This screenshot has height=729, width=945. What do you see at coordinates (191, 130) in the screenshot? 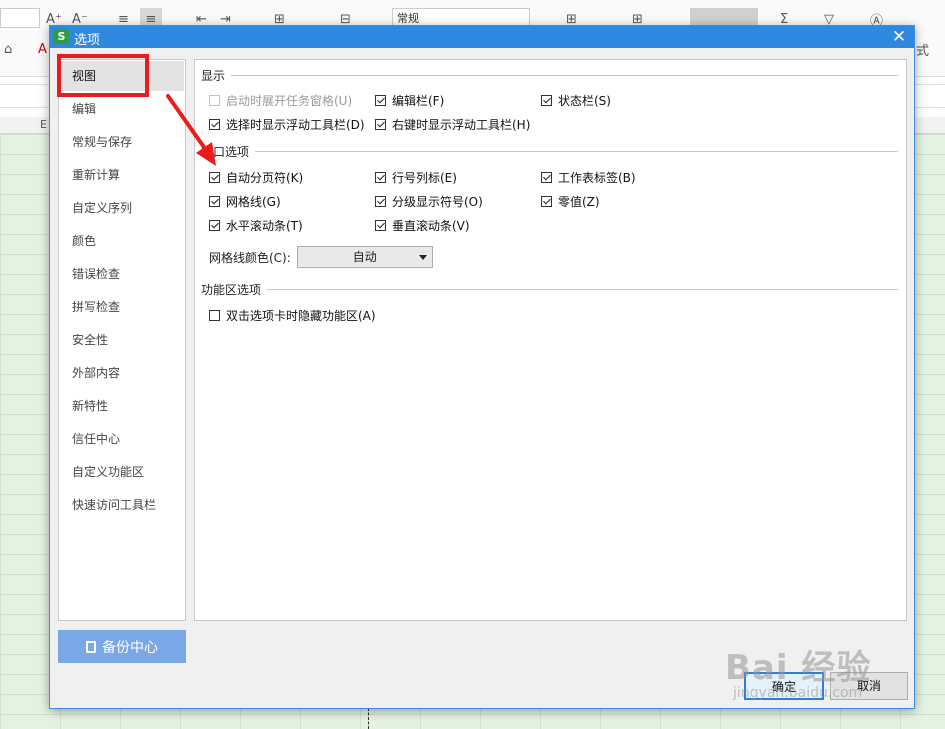
I see `annotation-arrow` at bounding box center [191, 130].